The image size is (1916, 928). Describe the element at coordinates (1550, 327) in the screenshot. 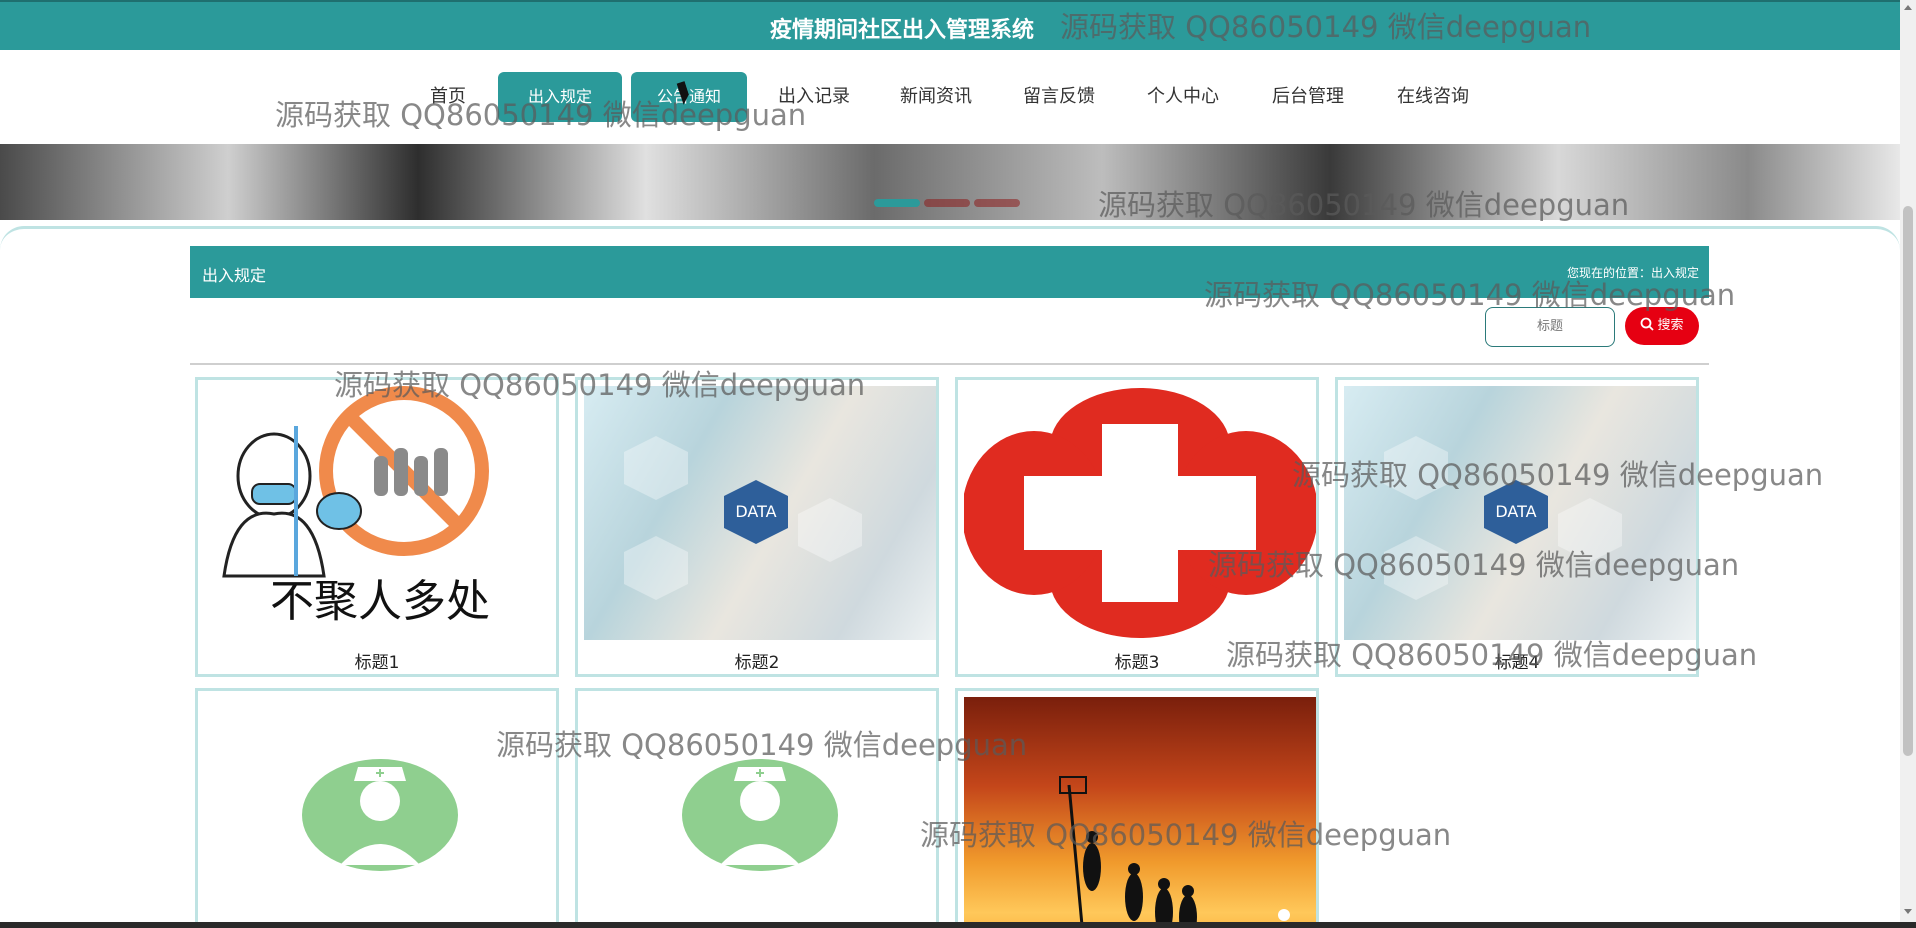

I see `search-input: 标题` at that location.